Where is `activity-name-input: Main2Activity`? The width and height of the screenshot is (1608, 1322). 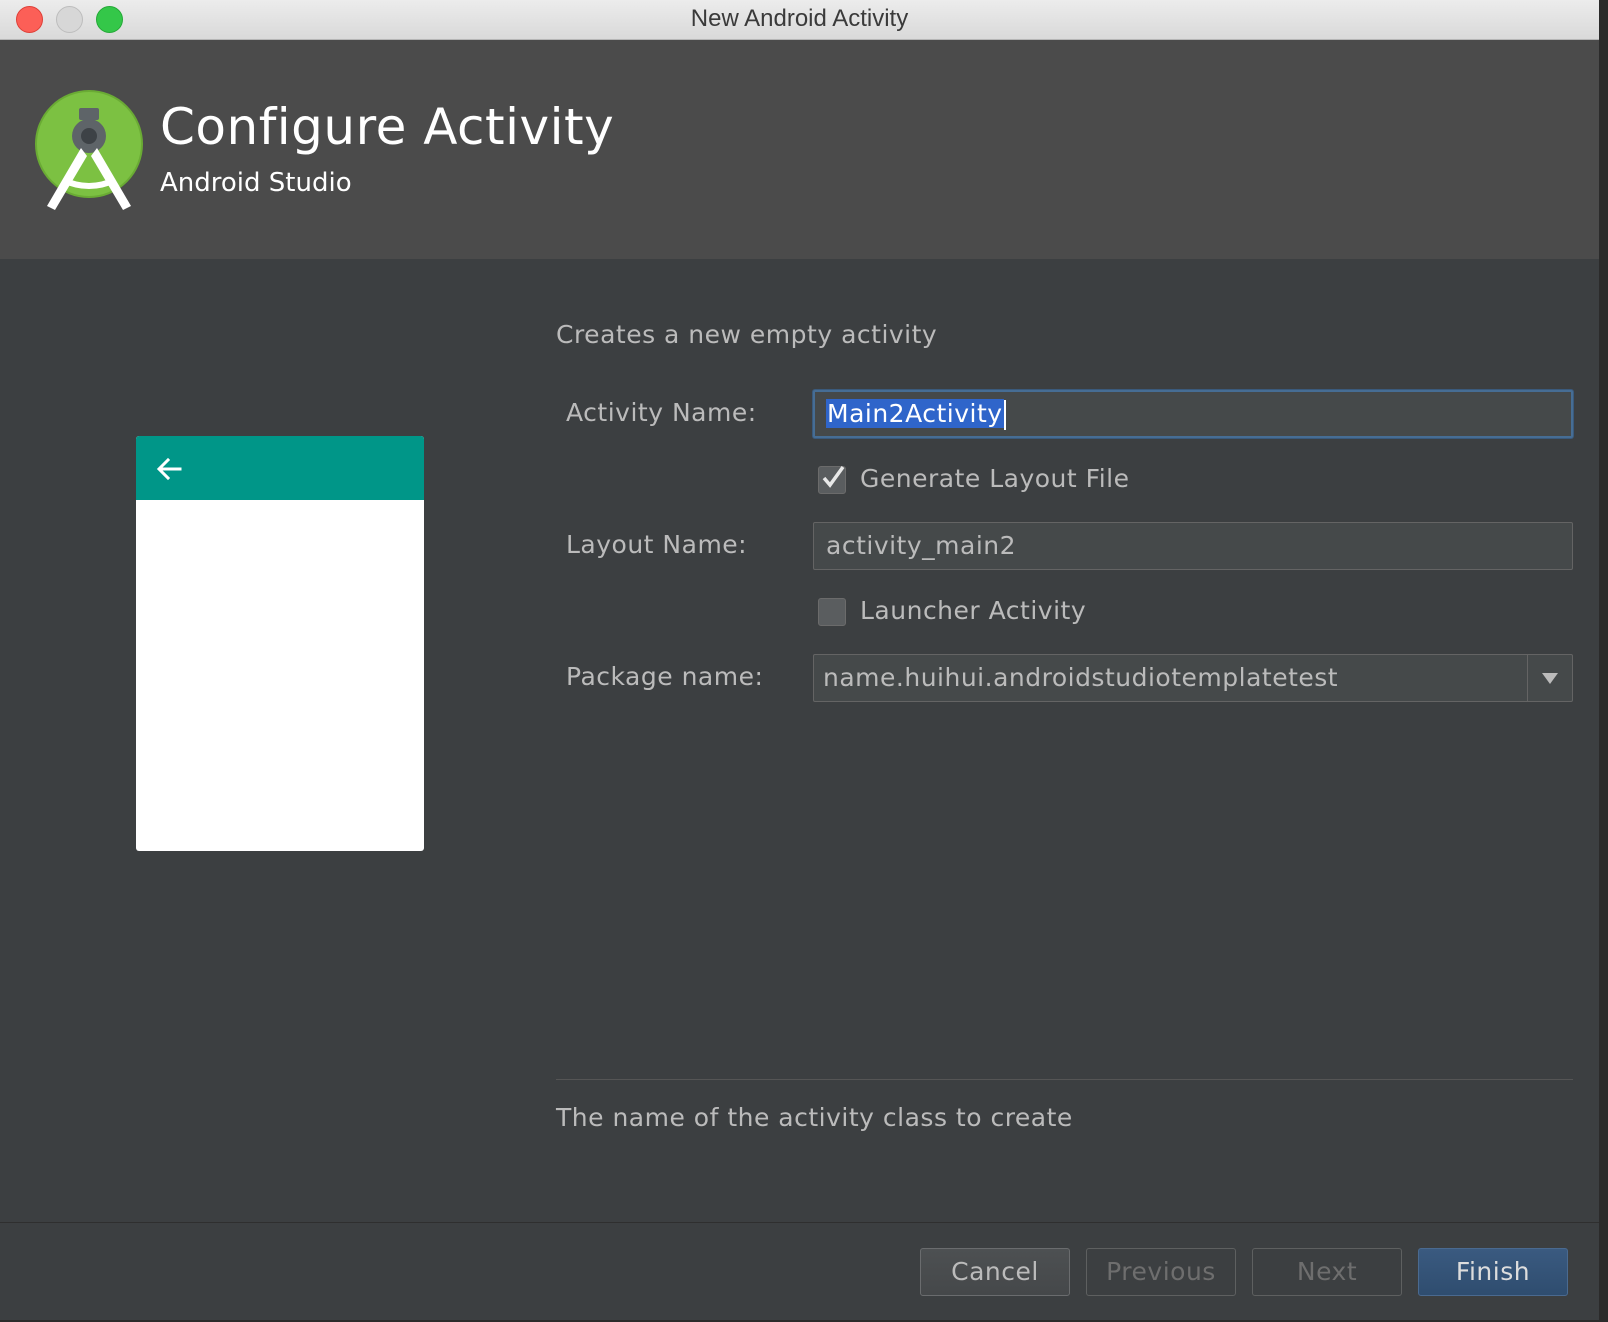 activity-name-input: Main2Activity is located at coordinates (1193, 414).